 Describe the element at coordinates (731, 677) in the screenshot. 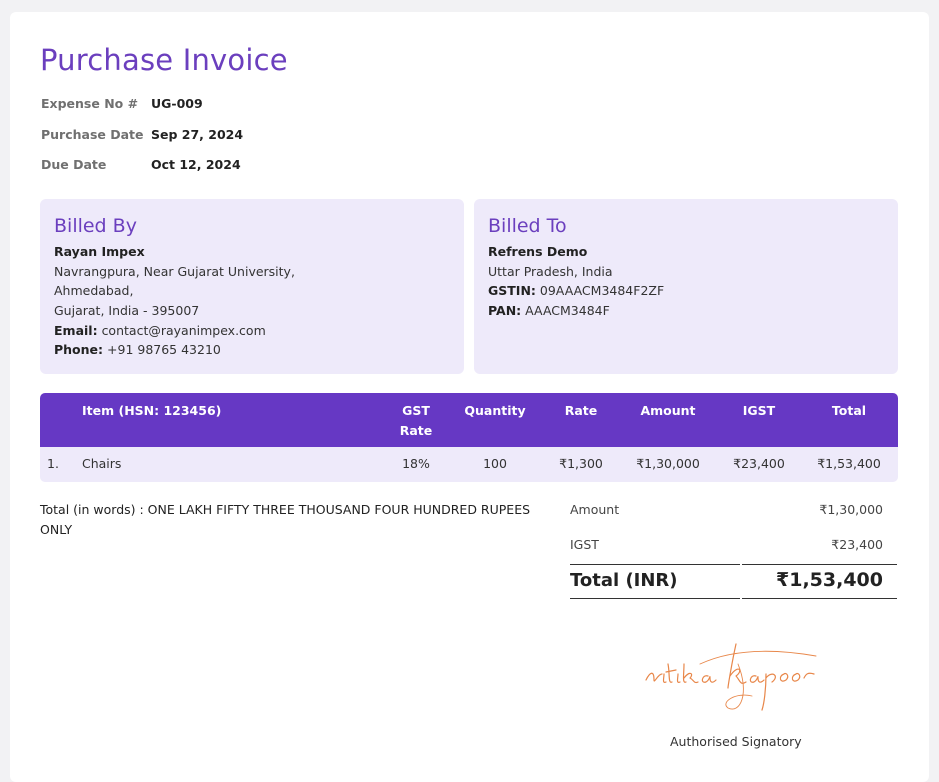

I see `signature-image` at that location.